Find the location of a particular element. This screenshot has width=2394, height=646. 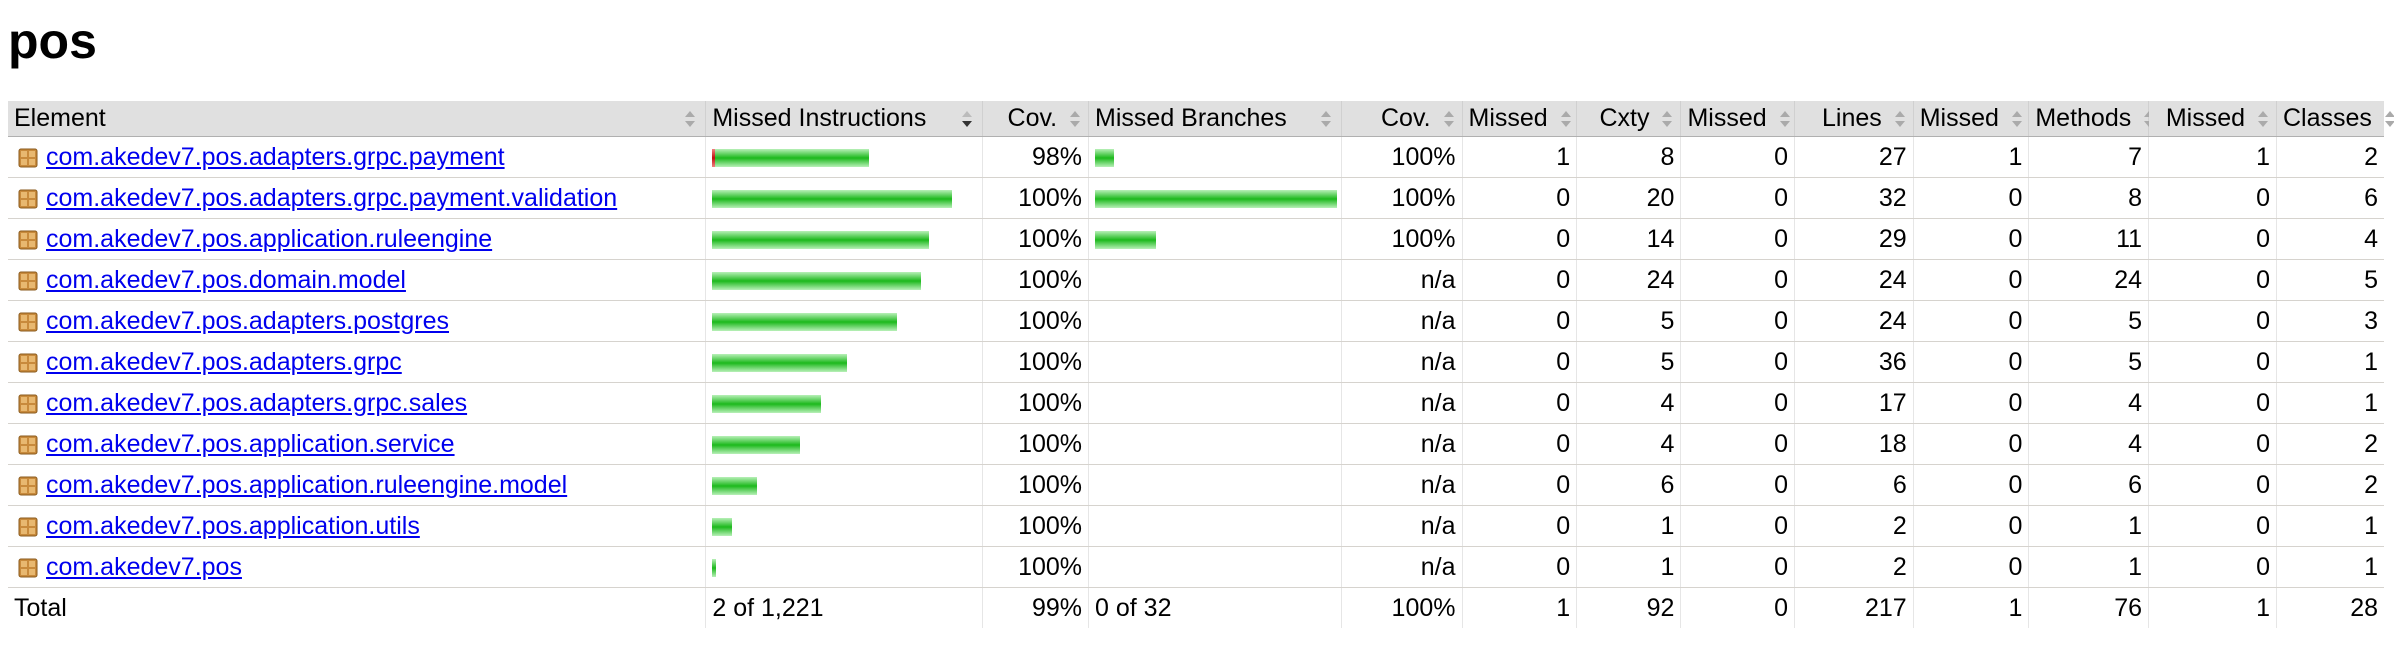

element-cell: com.akedev7.pos.domain.model is located at coordinates (357, 280).